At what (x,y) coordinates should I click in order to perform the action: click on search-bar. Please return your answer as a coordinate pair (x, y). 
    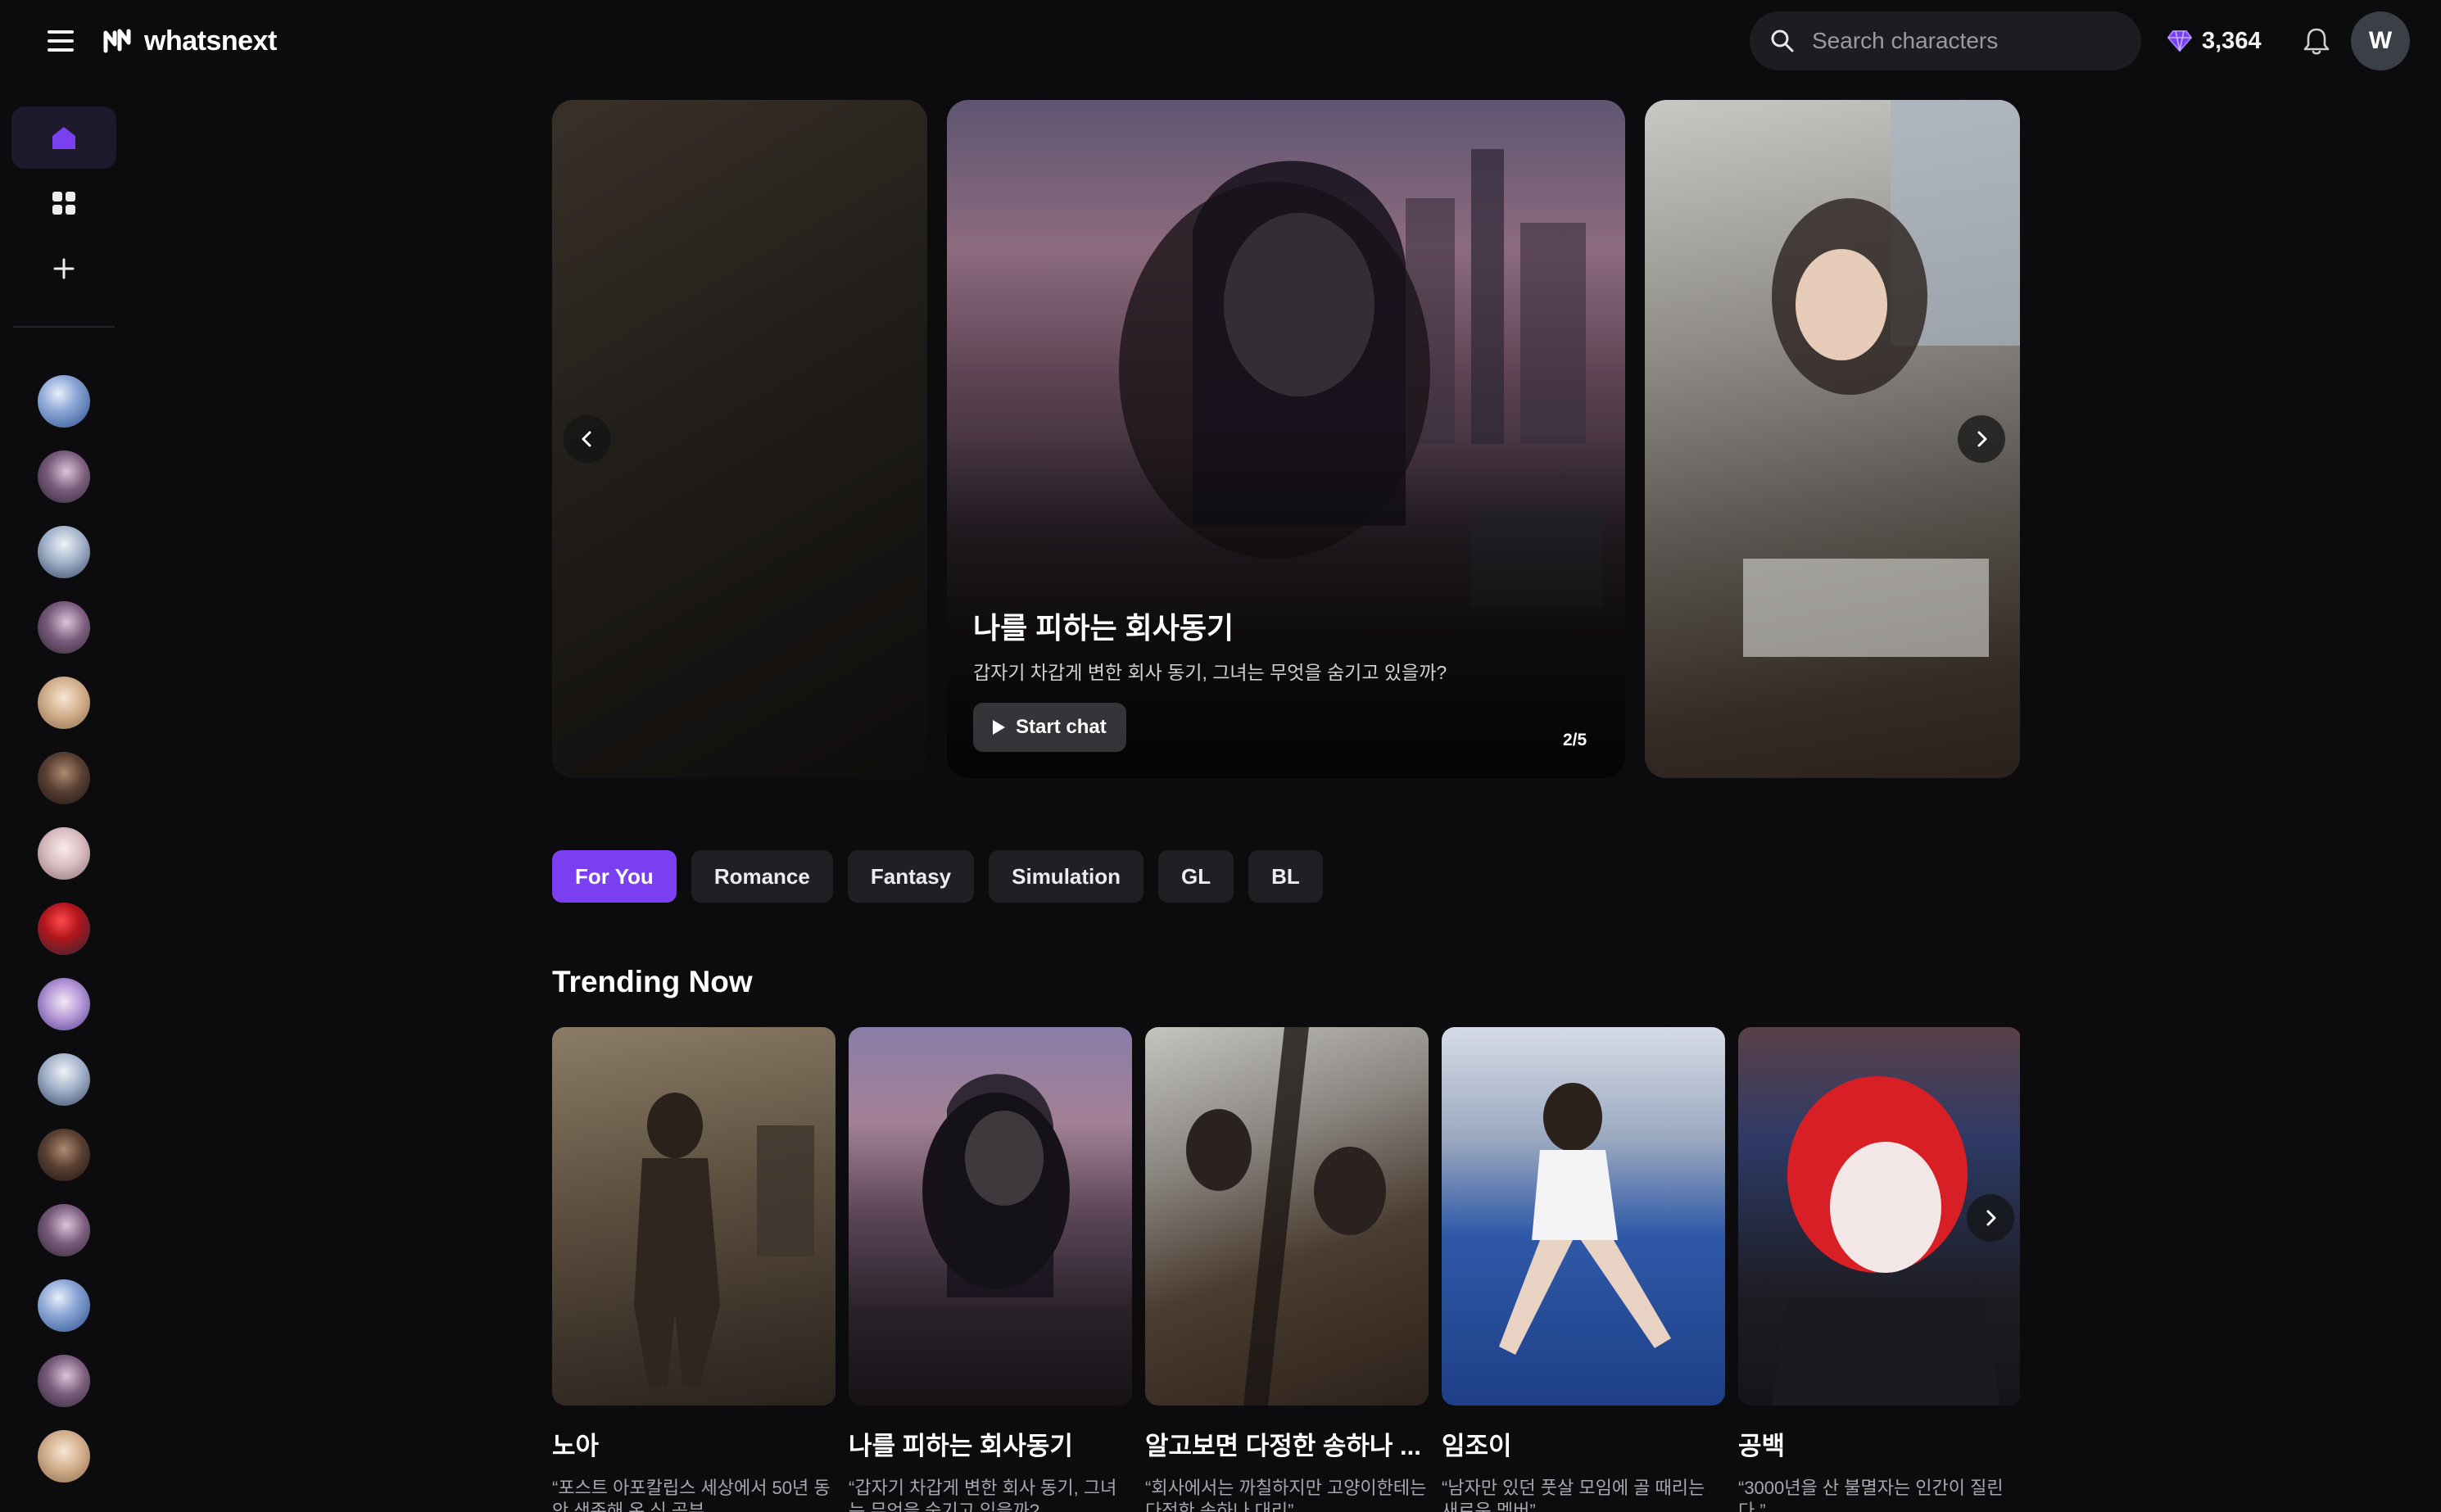
    Looking at the image, I should click on (1945, 40).